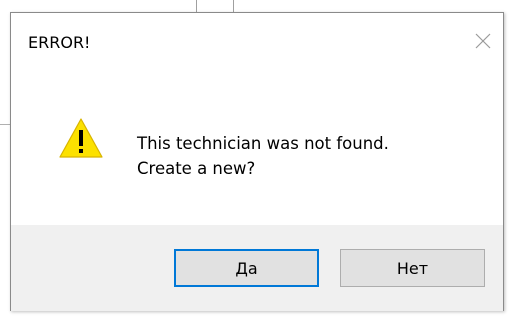 The width and height of the screenshot is (512, 318). I want to click on message-line: This technician was not found., so click(263, 143).